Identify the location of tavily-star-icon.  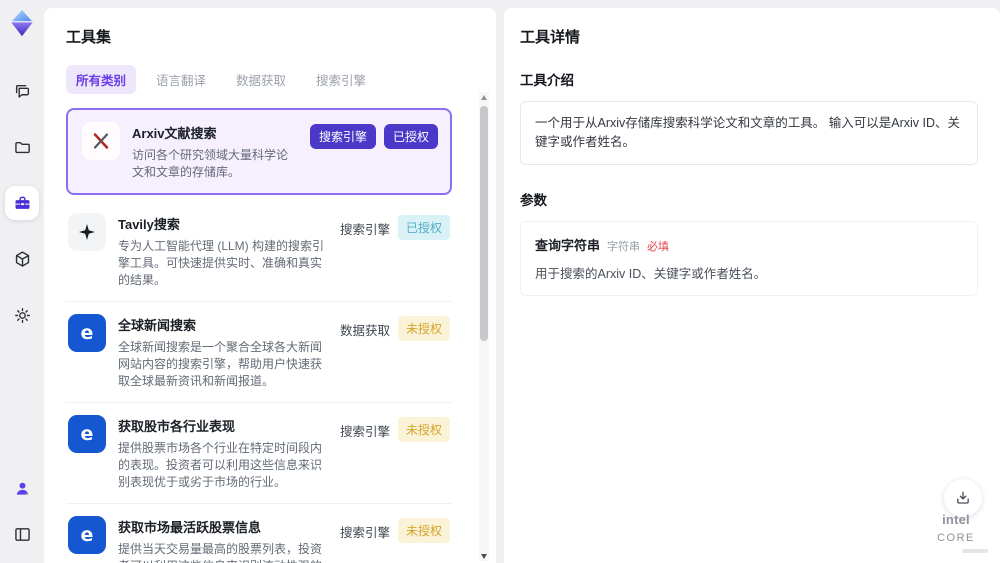
(87, 232).